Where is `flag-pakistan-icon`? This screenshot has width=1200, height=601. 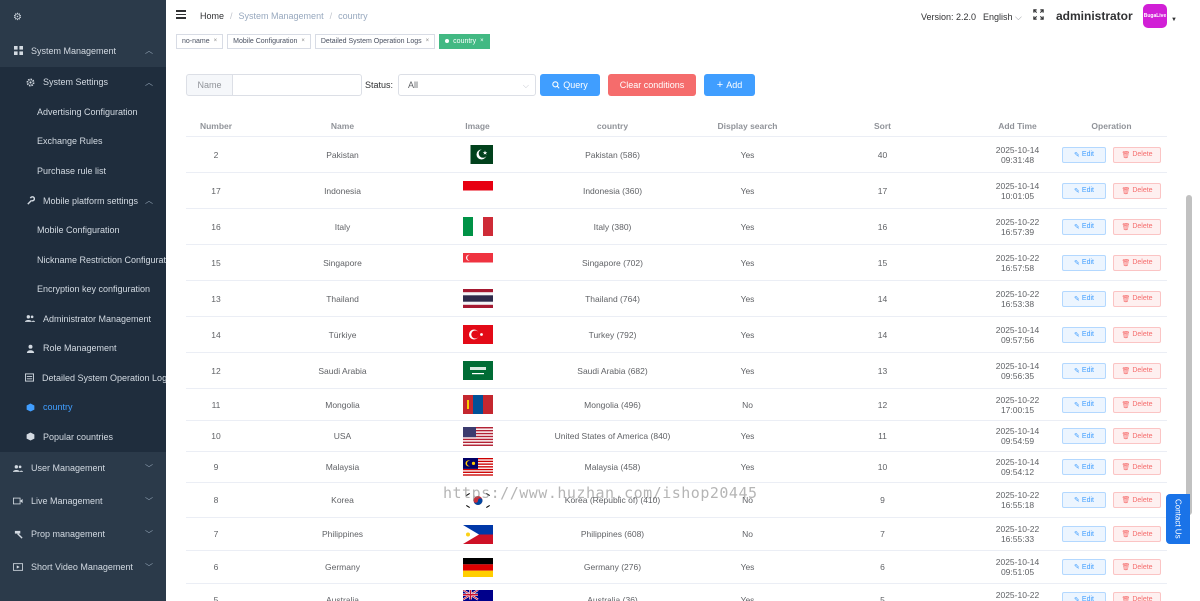 flag-pakistan-icon is located at coordinates (477, 154).